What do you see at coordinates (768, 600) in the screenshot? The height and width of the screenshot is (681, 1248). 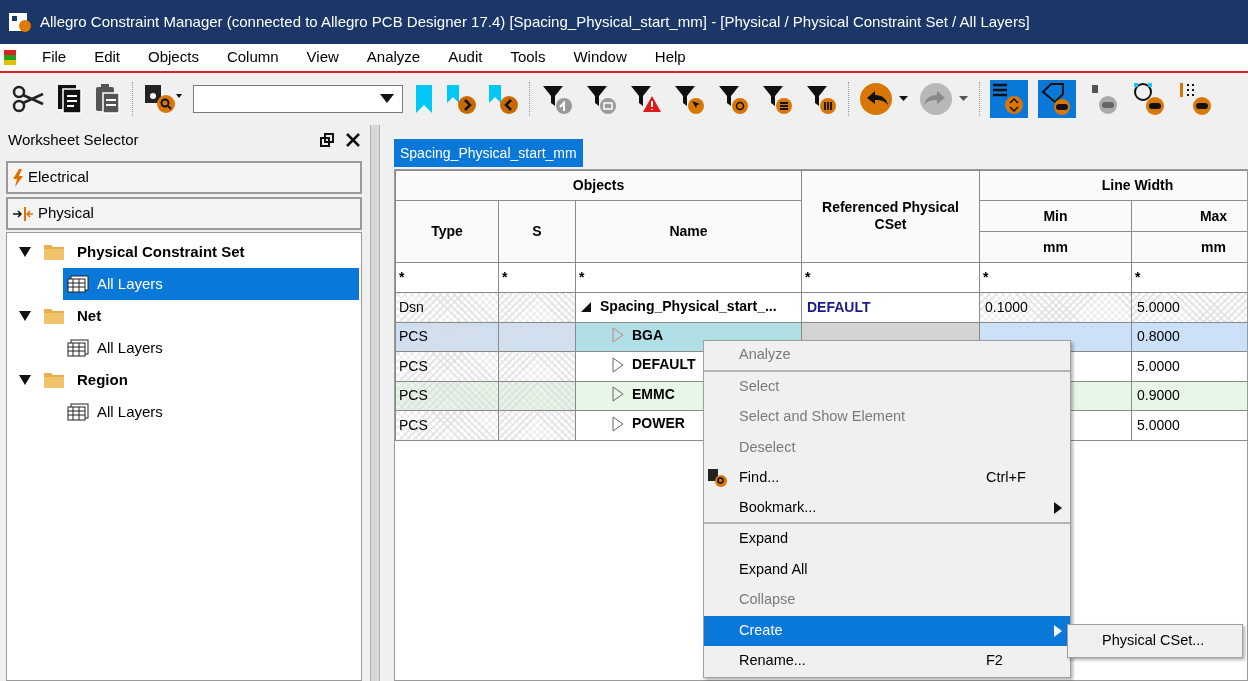 I see `menu-label: Collapse` at bounding box center [768, 600].